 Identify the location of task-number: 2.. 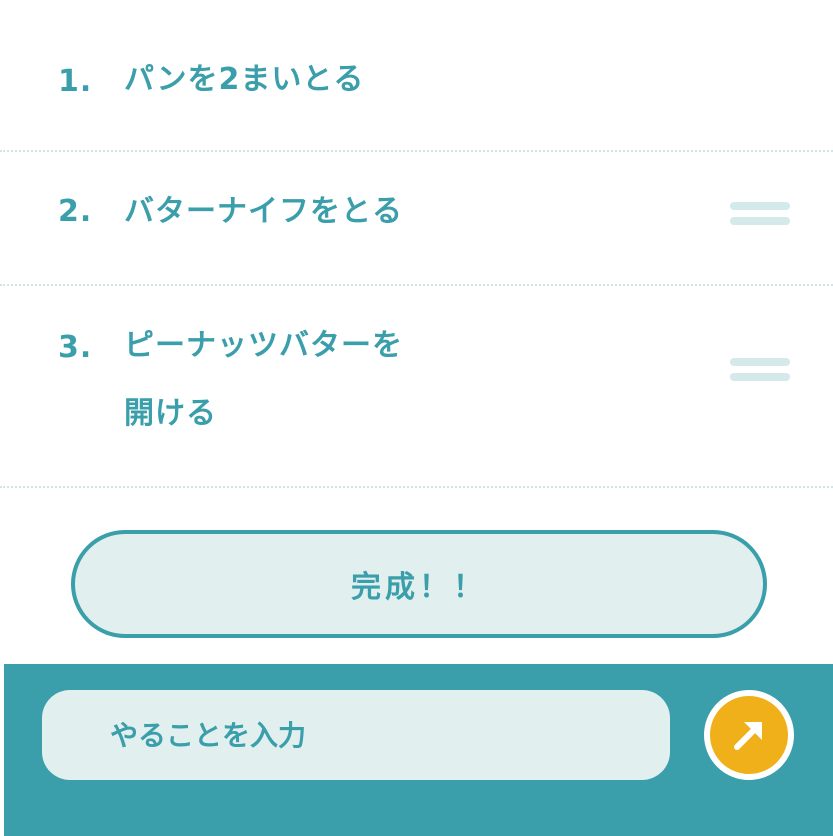
(75, 211).